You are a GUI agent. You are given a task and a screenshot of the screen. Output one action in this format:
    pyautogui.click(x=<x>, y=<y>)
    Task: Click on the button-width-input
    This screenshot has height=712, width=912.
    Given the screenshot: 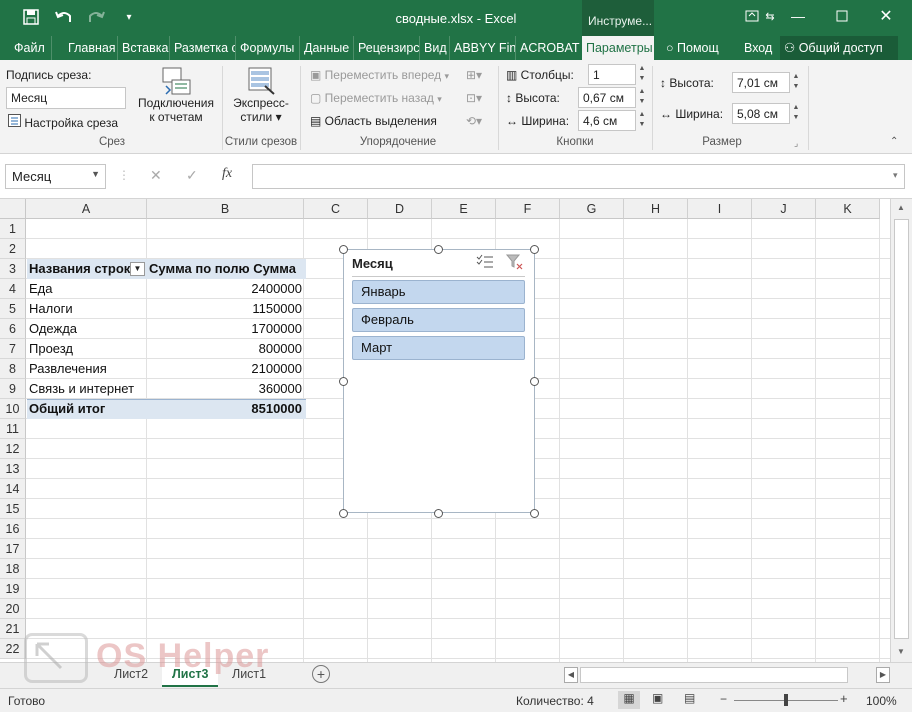 What is the action you would take?
    pyautogui.click(x=607, y=120)
    